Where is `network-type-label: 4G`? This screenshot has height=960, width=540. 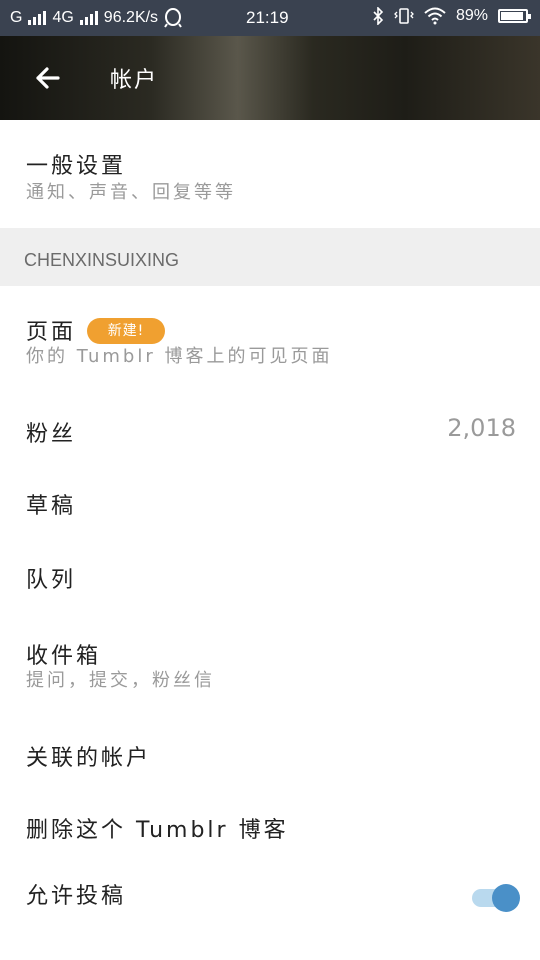 network-type-label: 4G is located at coordinates (63, 17).